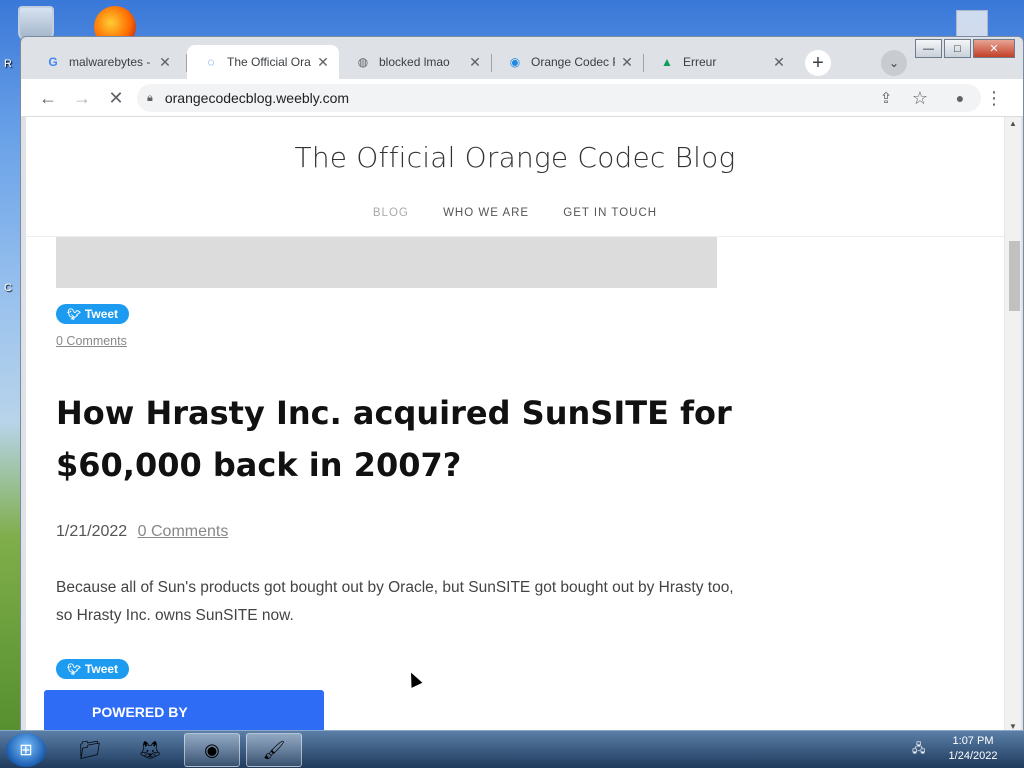  I want to click on nav-blog: BLOG, so click(391, 213).